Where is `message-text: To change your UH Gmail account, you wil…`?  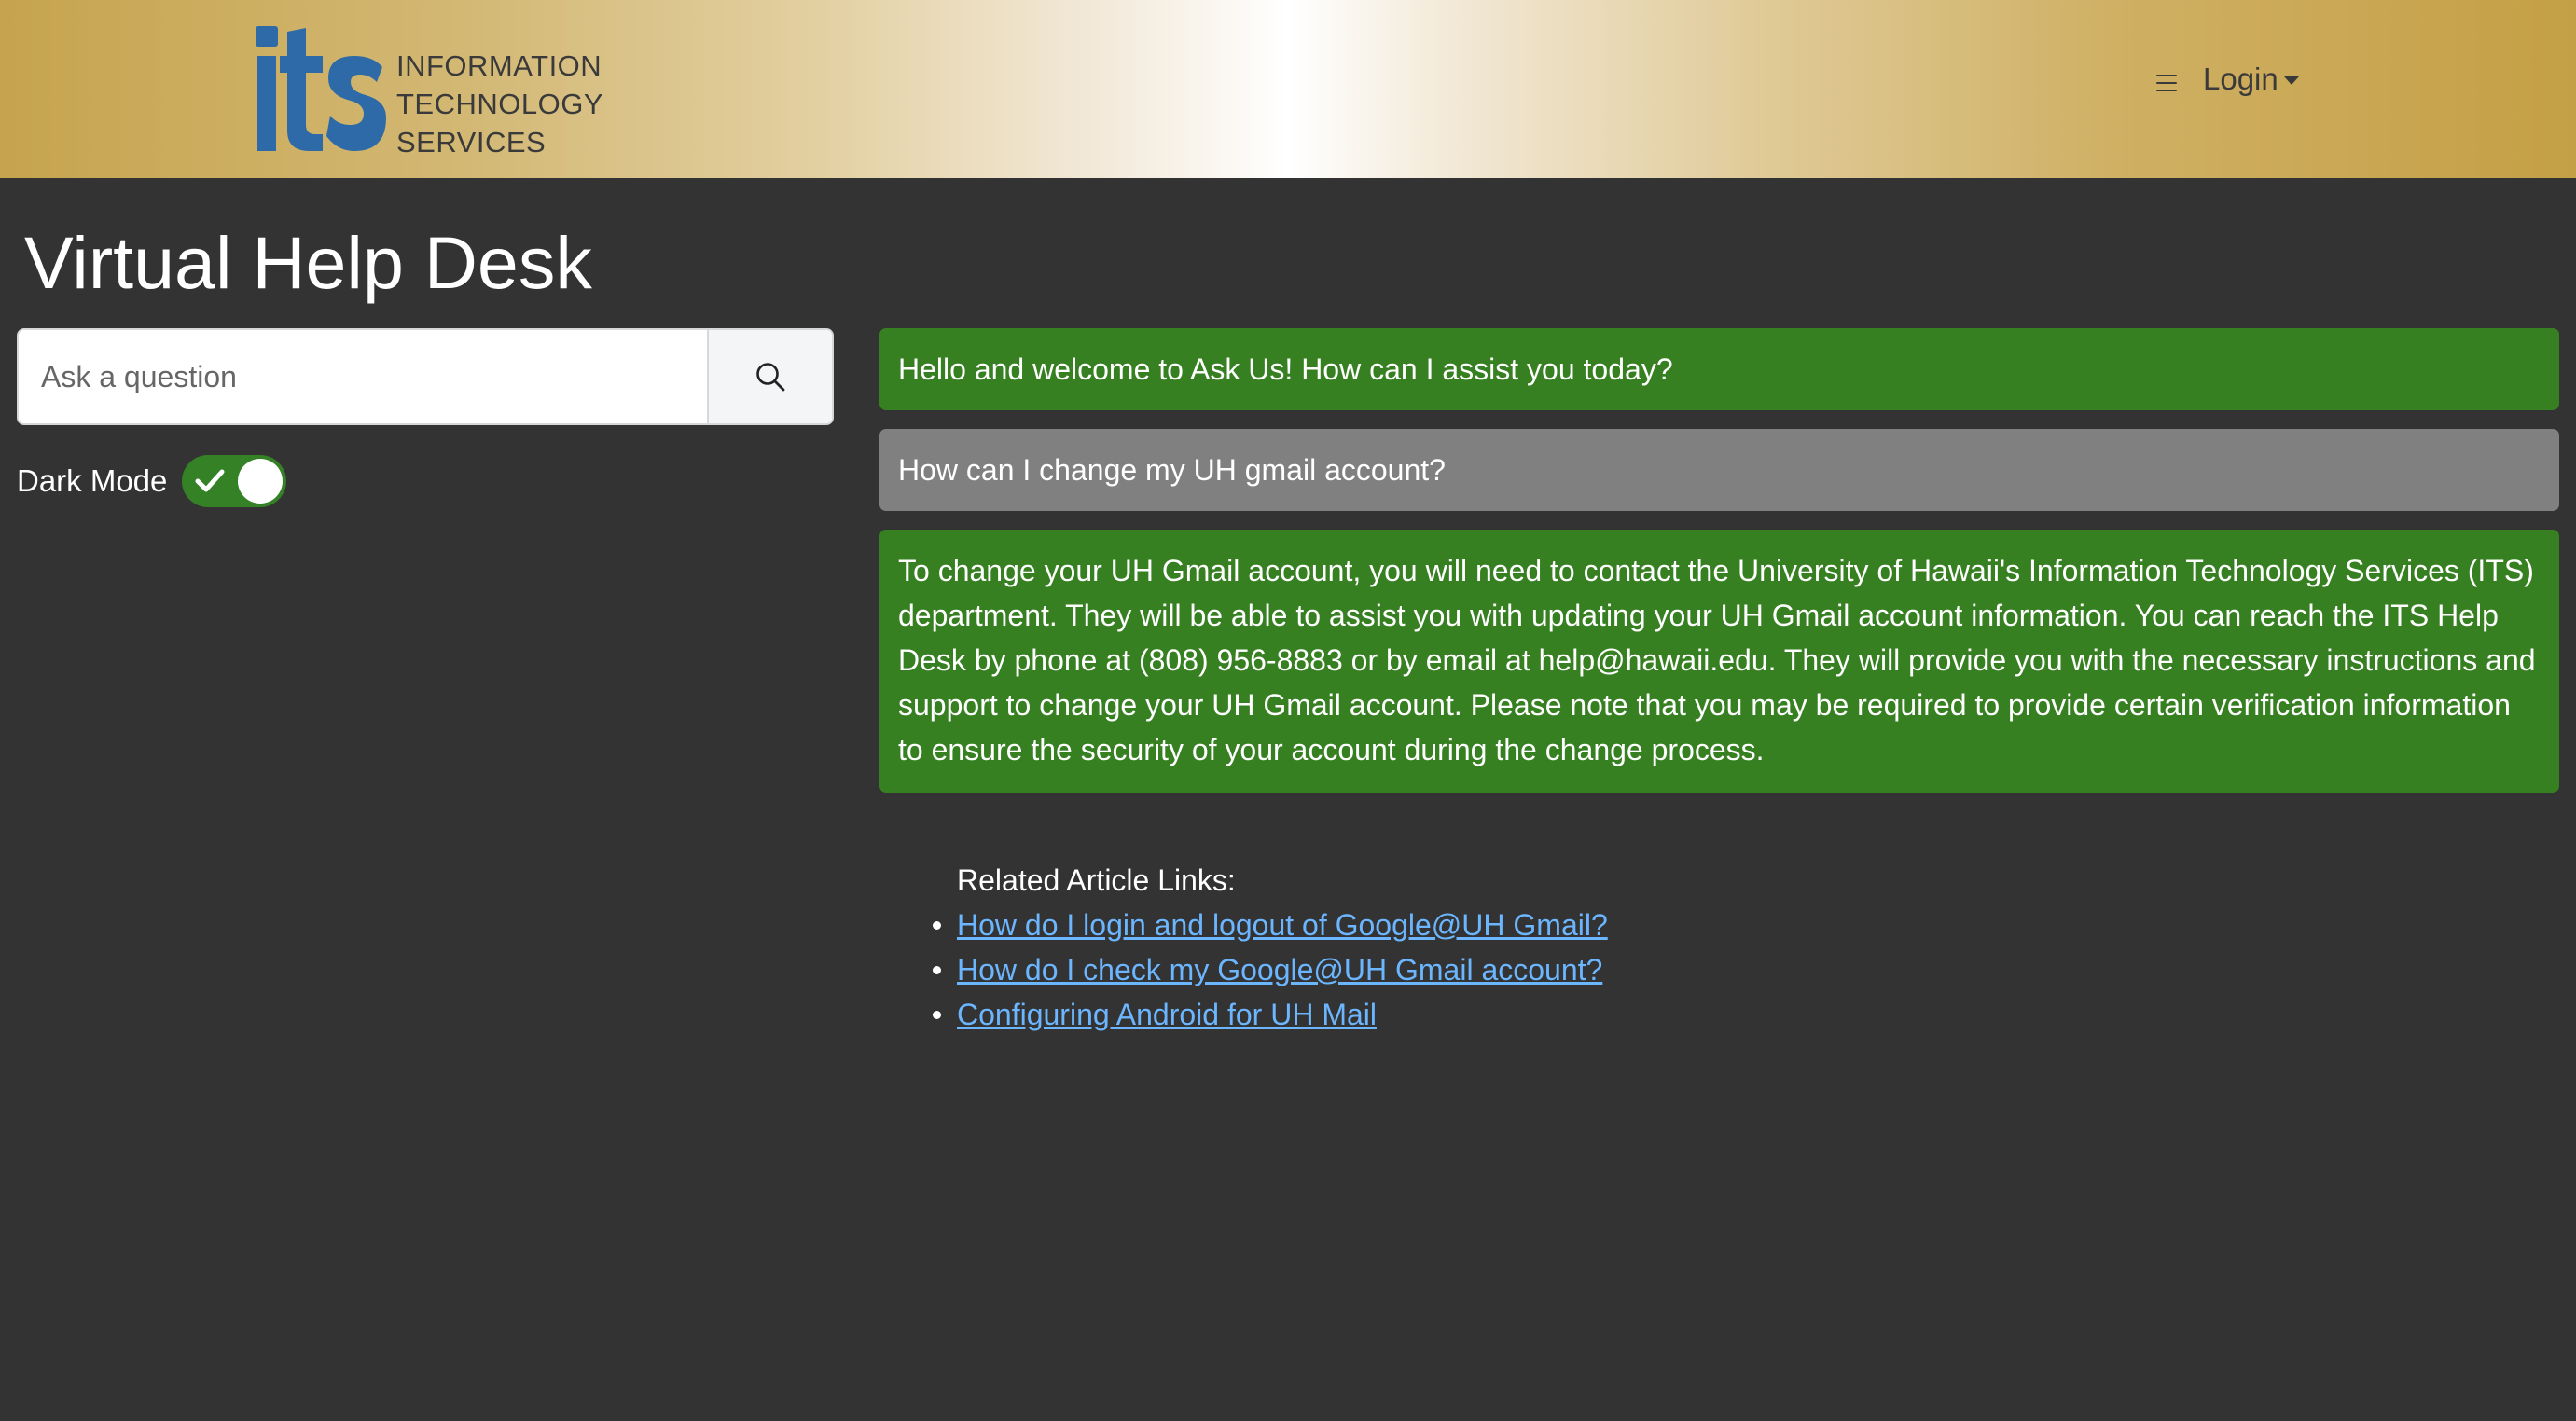 message-text: To change your UH Gmail account, you wil… is located at coordinates (1717, 660).